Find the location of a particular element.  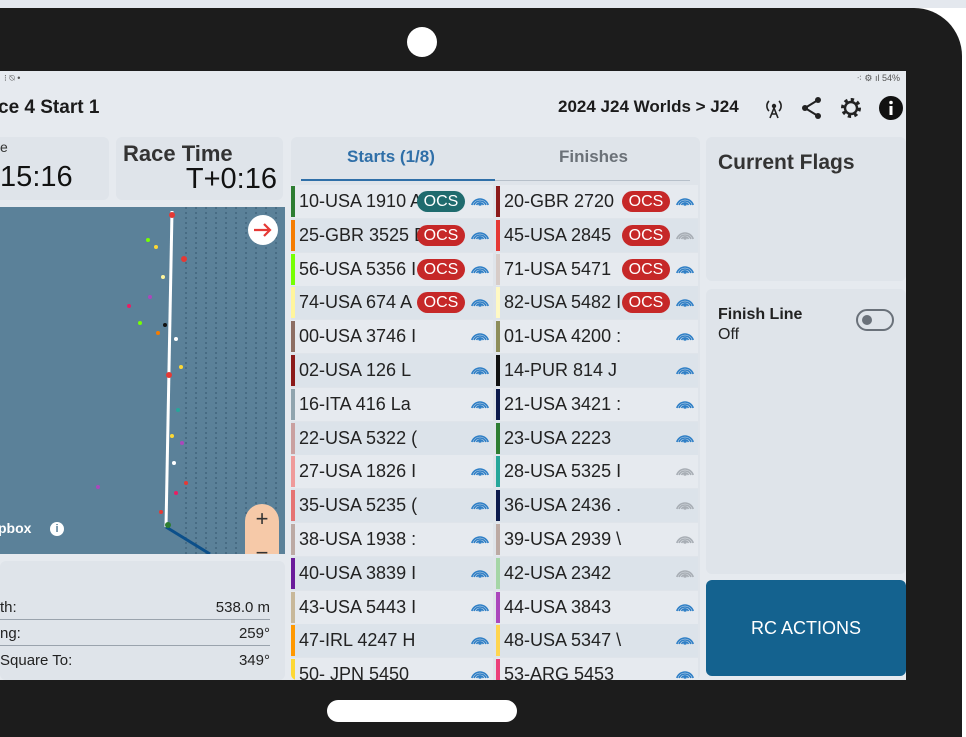

info-value: 538.0 m is located at coordinates (242, 607).